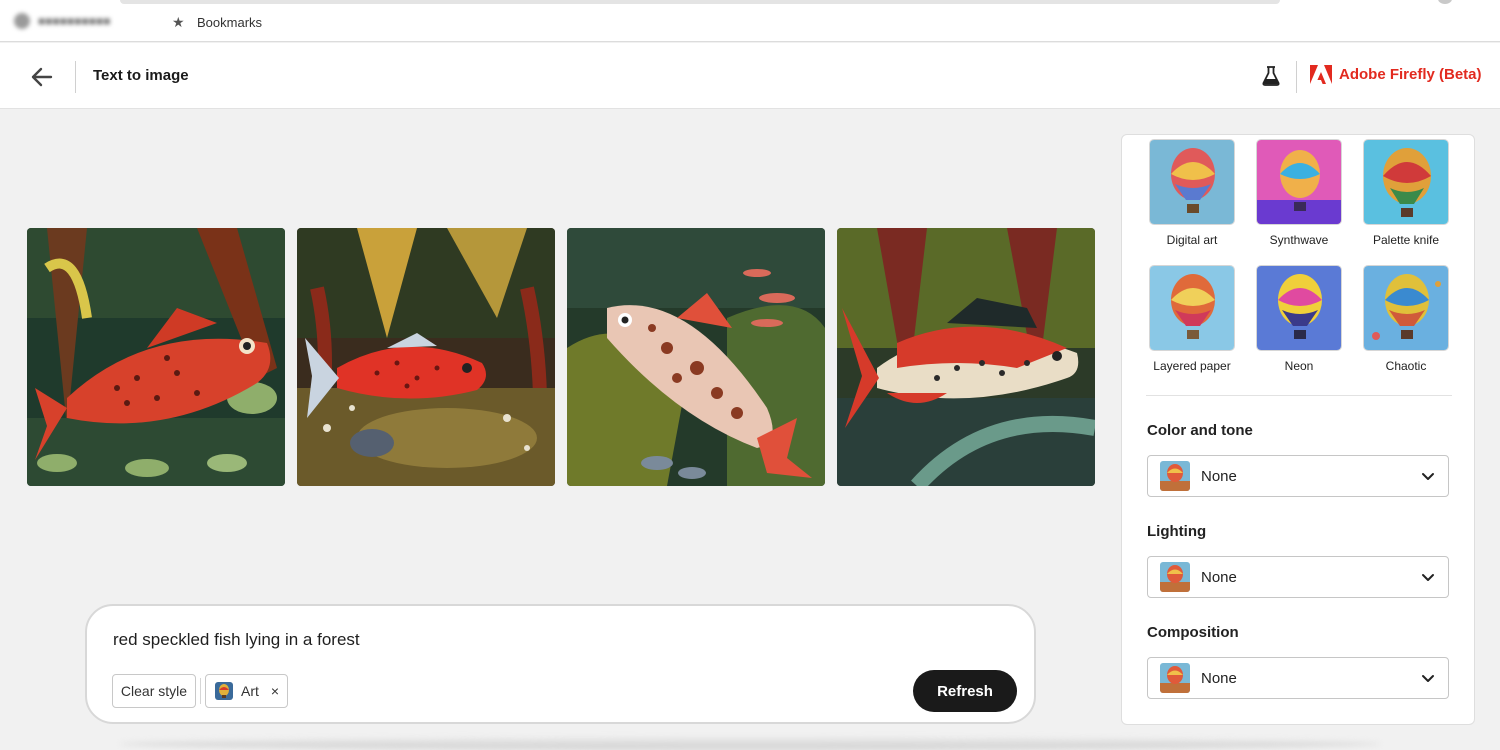  I want to click on window-shadow, so click(750, 744).